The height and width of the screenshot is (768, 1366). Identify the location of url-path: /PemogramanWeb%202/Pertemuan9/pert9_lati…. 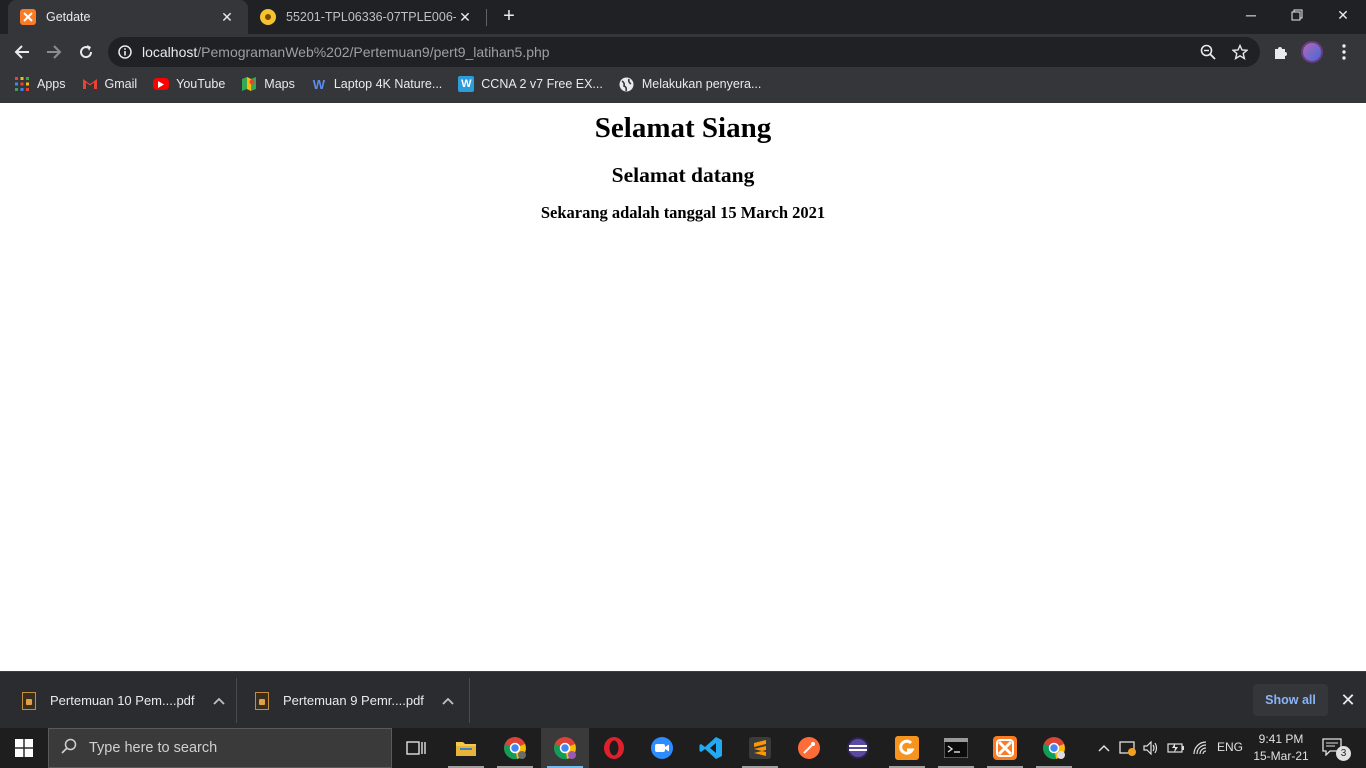
(373, 52).